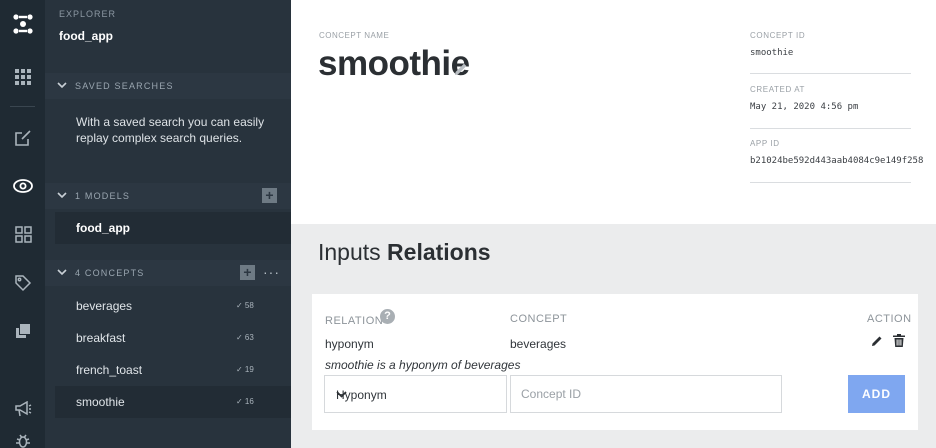  I want to click on section-title: Inputs Relations, so click(404, 252).